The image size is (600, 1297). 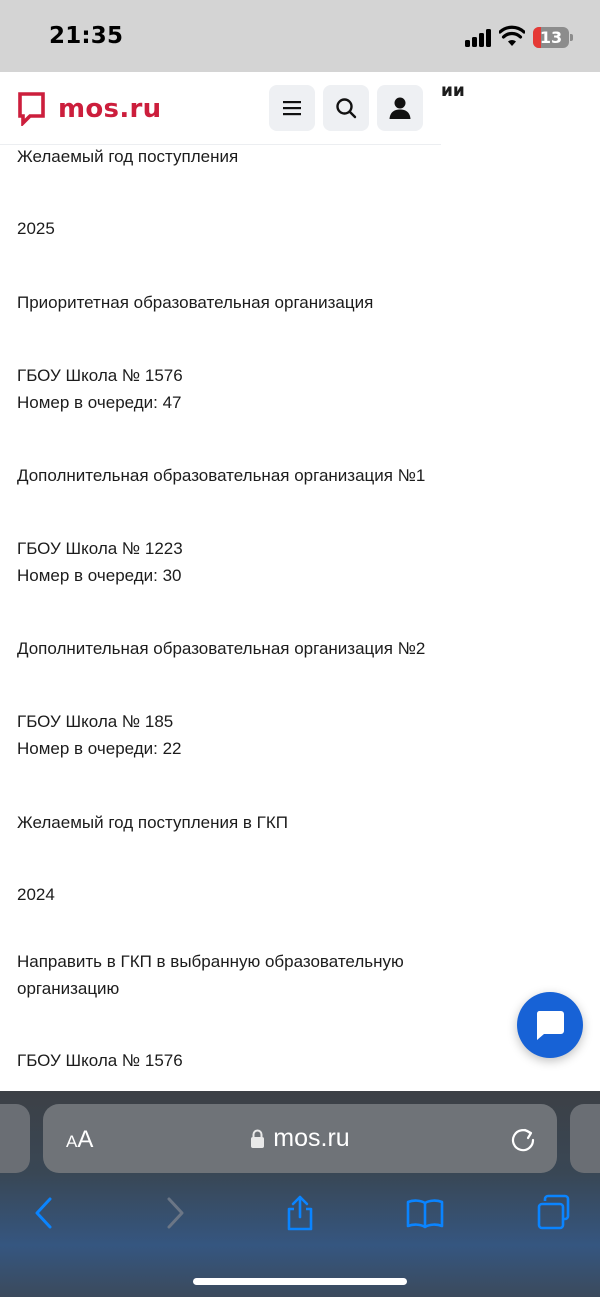 I want to click on back-icon, so click(x=43, y=1213).